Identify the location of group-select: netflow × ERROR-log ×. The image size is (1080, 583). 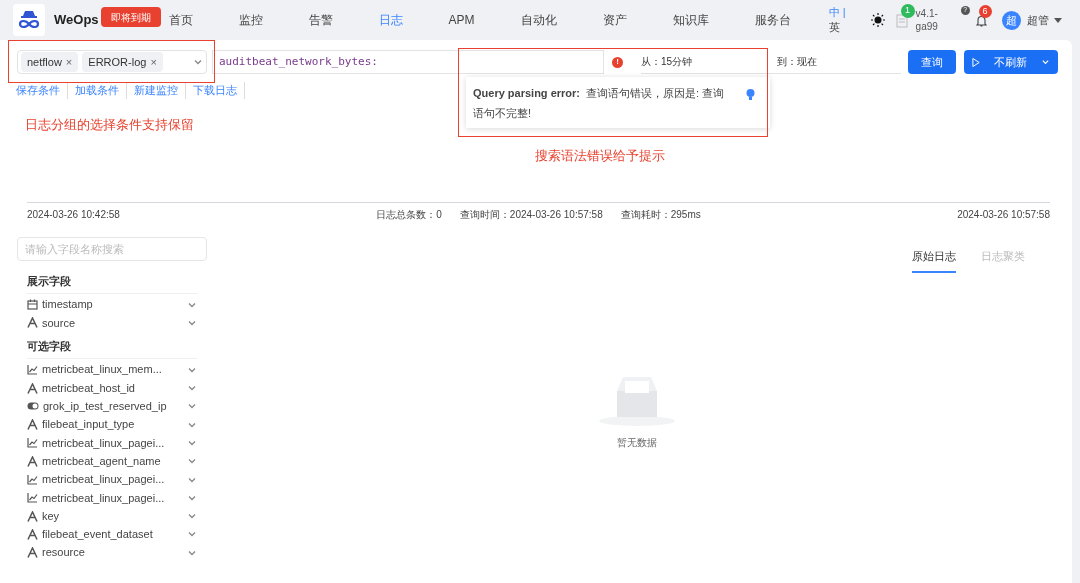
(112, 62).